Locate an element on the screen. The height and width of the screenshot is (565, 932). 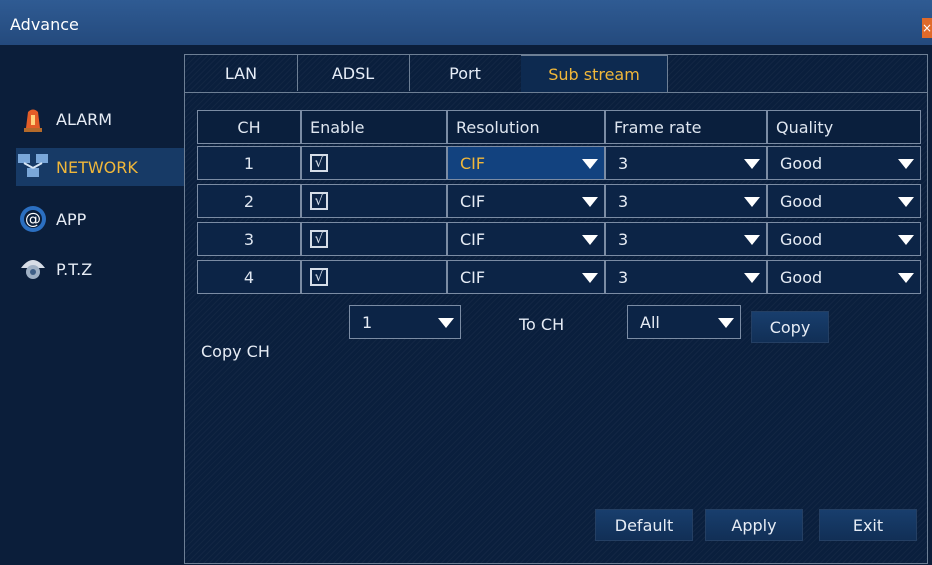
window-title: Advance is located at coordinates (44, 24).